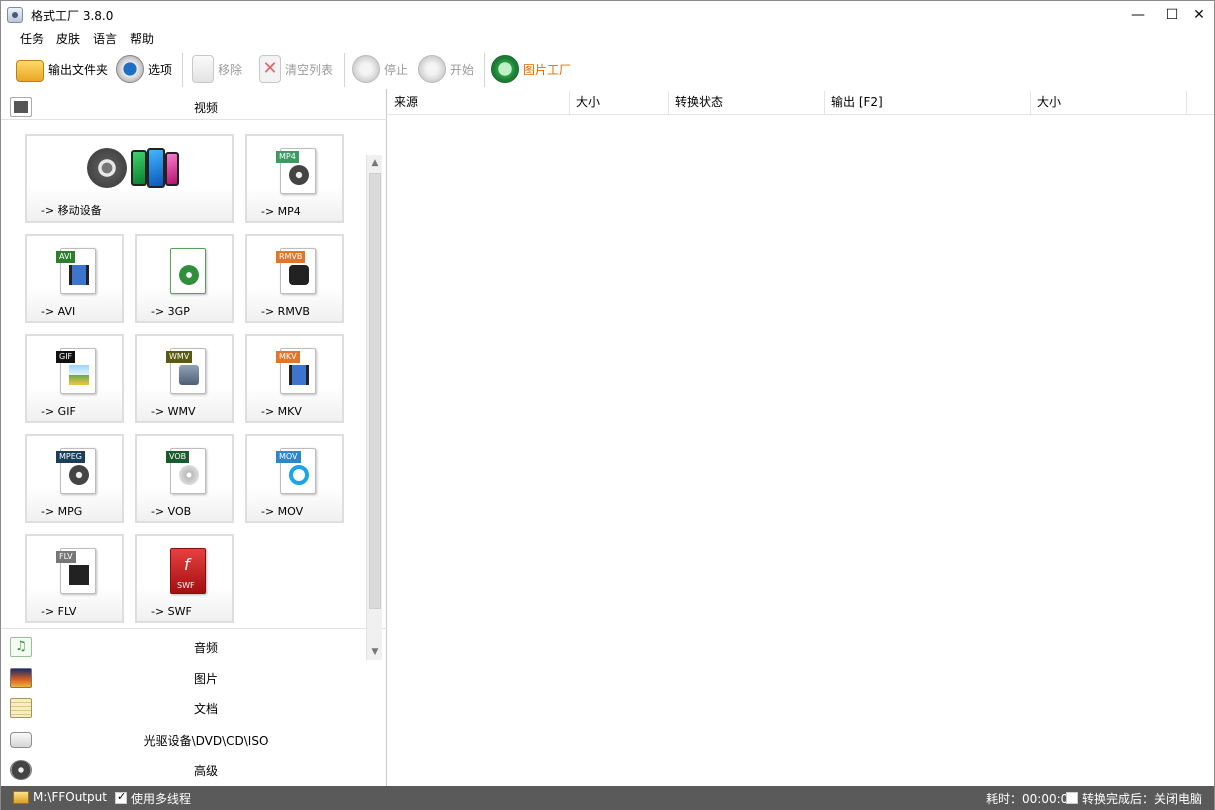 This screenshot has height=810, width=1215. I want to click on format-tag: MOV, so click(288, 457).